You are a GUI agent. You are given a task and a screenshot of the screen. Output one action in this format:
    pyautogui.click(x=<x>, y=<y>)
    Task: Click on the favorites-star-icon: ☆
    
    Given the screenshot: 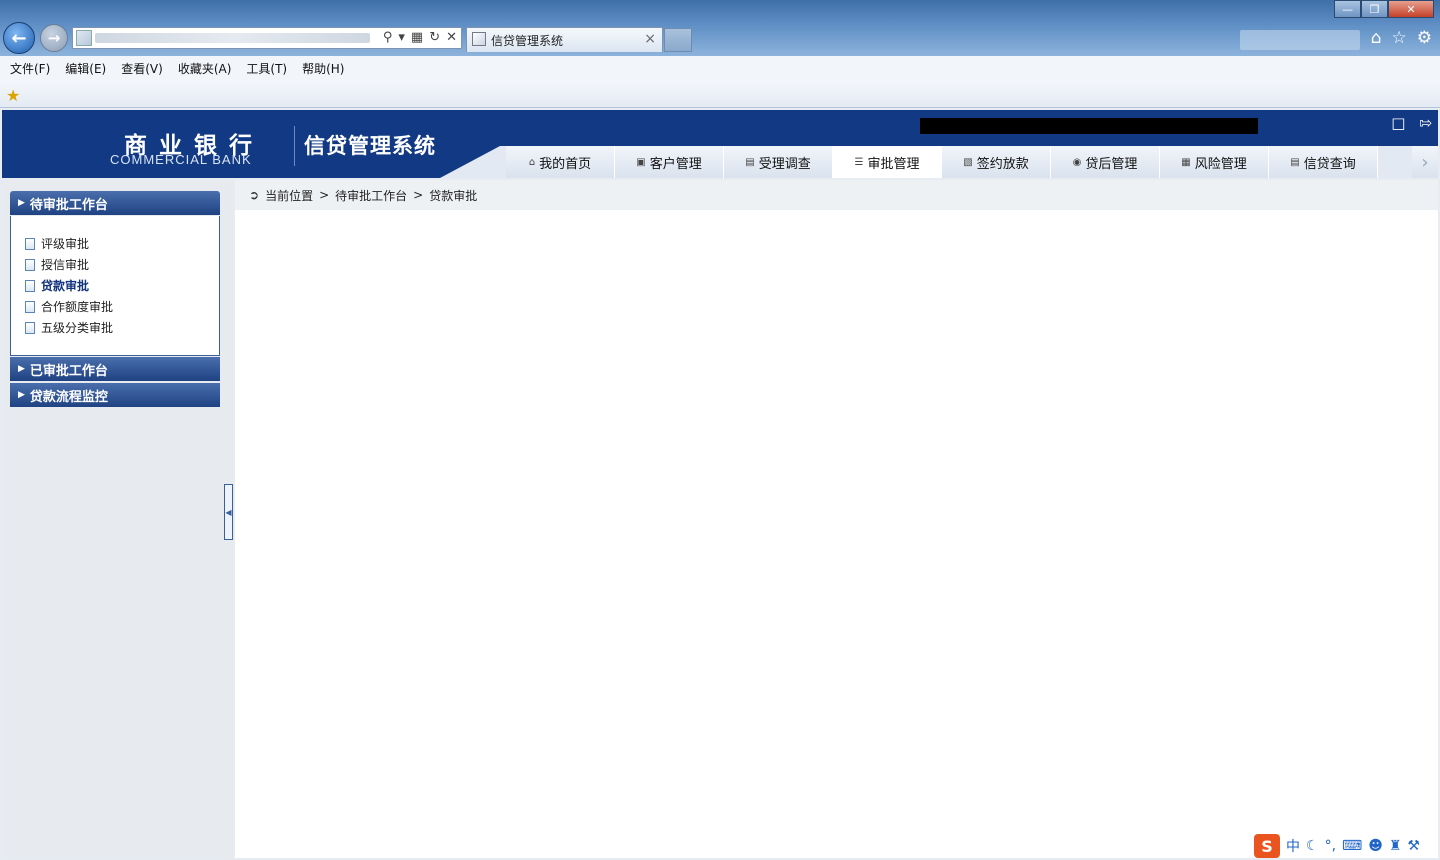 What is the action you would take?
    pyautogui.click(x=1399, y=38)
    